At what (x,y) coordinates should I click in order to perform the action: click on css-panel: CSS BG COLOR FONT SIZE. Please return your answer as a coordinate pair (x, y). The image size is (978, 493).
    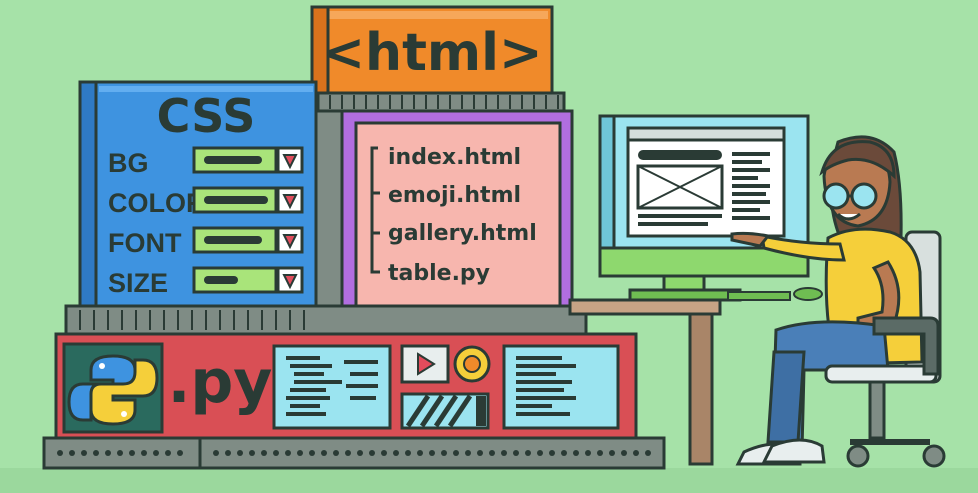
    Looking at the image, I should click on (198, 194).